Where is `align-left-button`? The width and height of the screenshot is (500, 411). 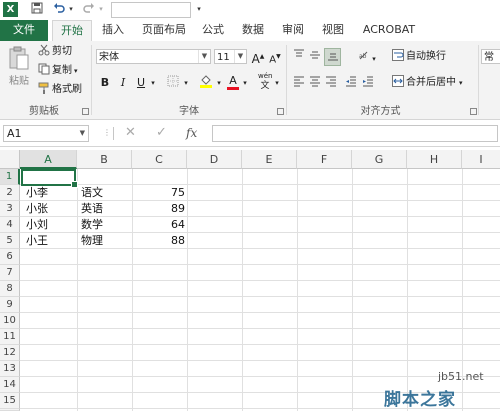 align-left-button is located at coordinates (299, 83).